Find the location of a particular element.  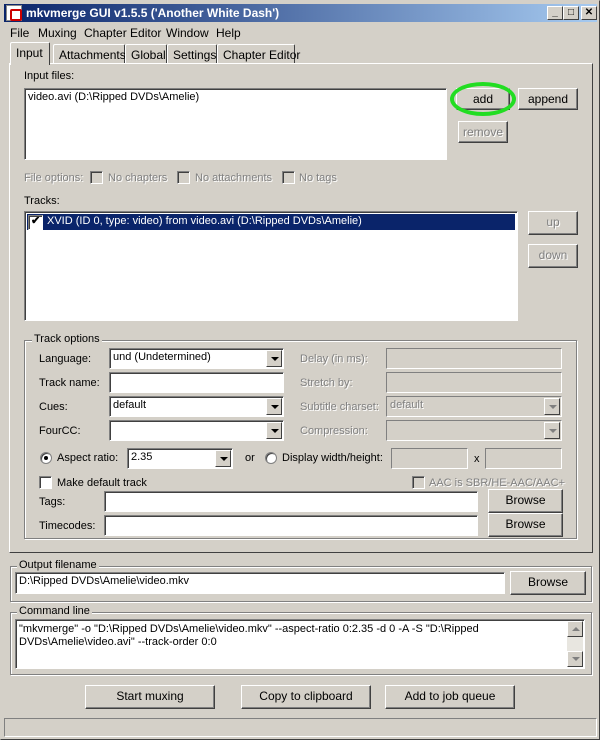

app-icon is located at coordinates (14, 13).